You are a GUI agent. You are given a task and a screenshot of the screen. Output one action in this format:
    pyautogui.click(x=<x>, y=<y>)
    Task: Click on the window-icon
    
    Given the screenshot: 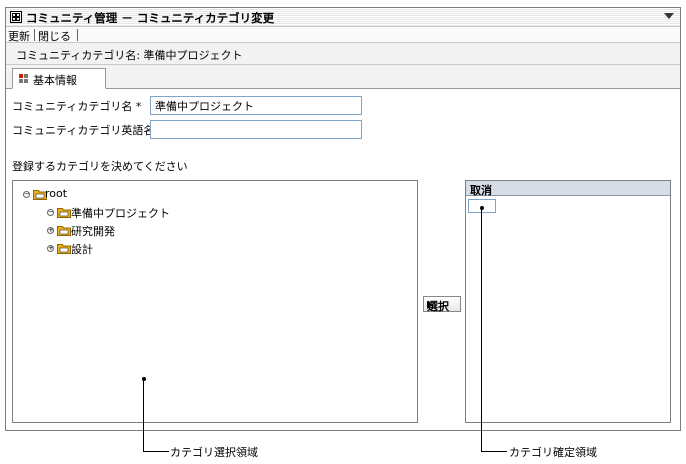 What is the action you would take?
    pyautogui.click(x=16, y=17)
    